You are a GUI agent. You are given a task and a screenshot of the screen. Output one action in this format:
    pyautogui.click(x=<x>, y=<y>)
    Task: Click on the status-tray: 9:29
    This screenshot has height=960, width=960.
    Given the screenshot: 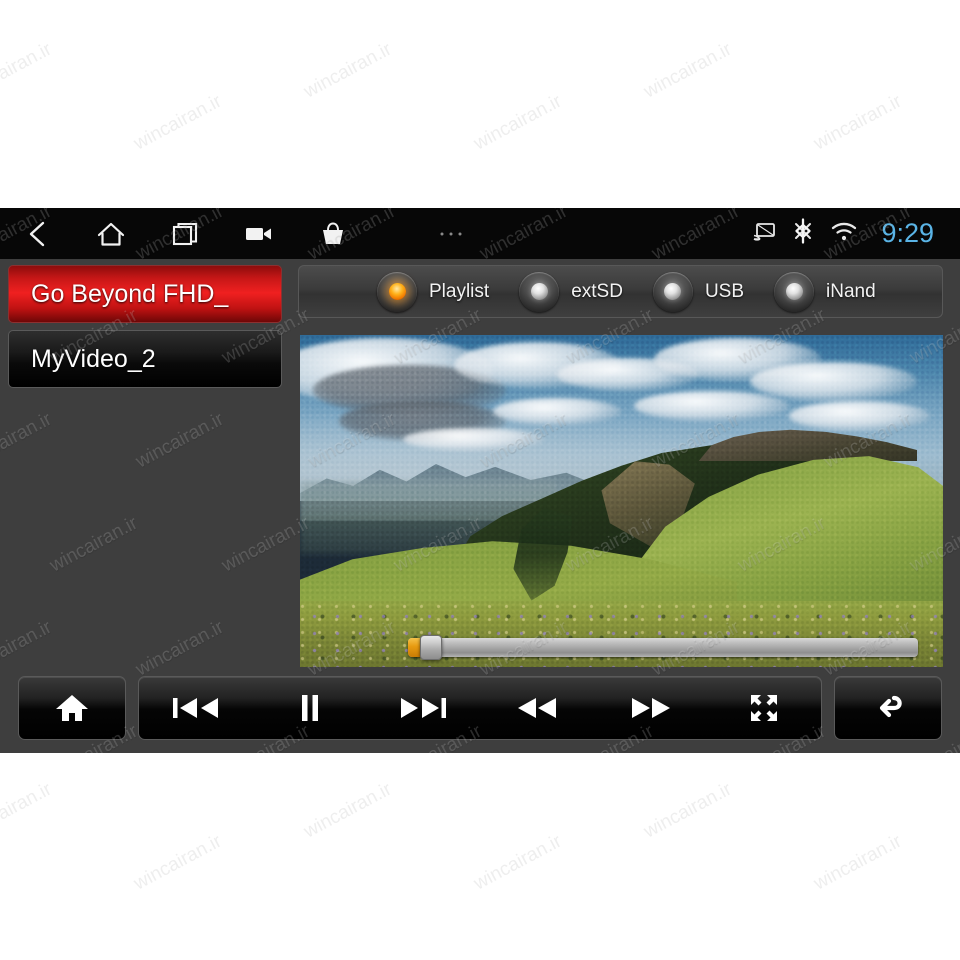 What is the action you would take?
    pyautogui.click(x=856, y=233)
    